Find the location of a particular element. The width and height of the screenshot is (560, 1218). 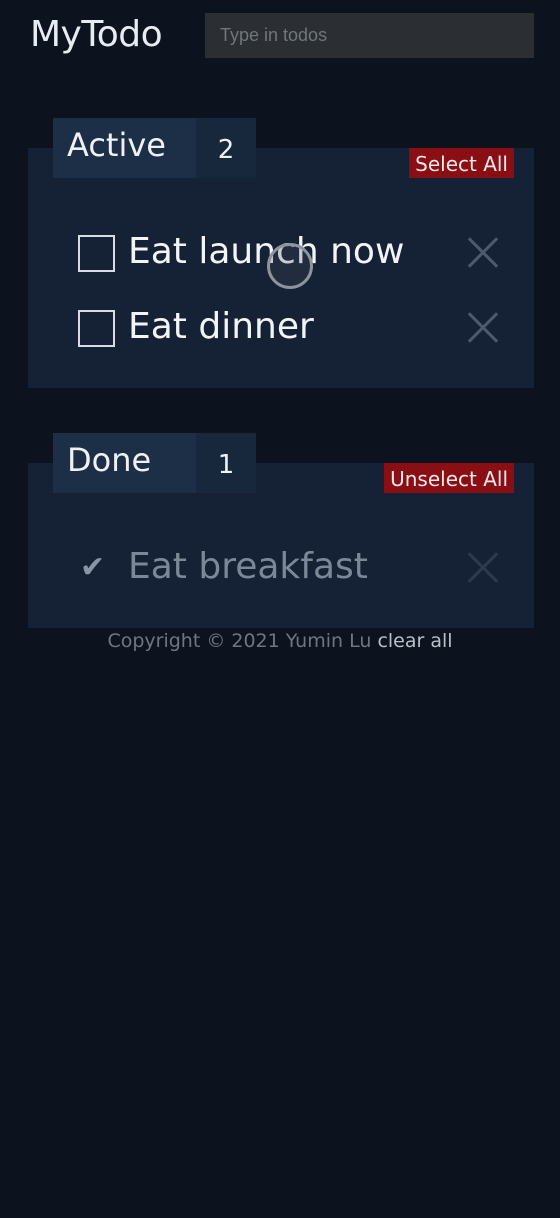

active-header: Active 2 is located at coordinates (154, 148).